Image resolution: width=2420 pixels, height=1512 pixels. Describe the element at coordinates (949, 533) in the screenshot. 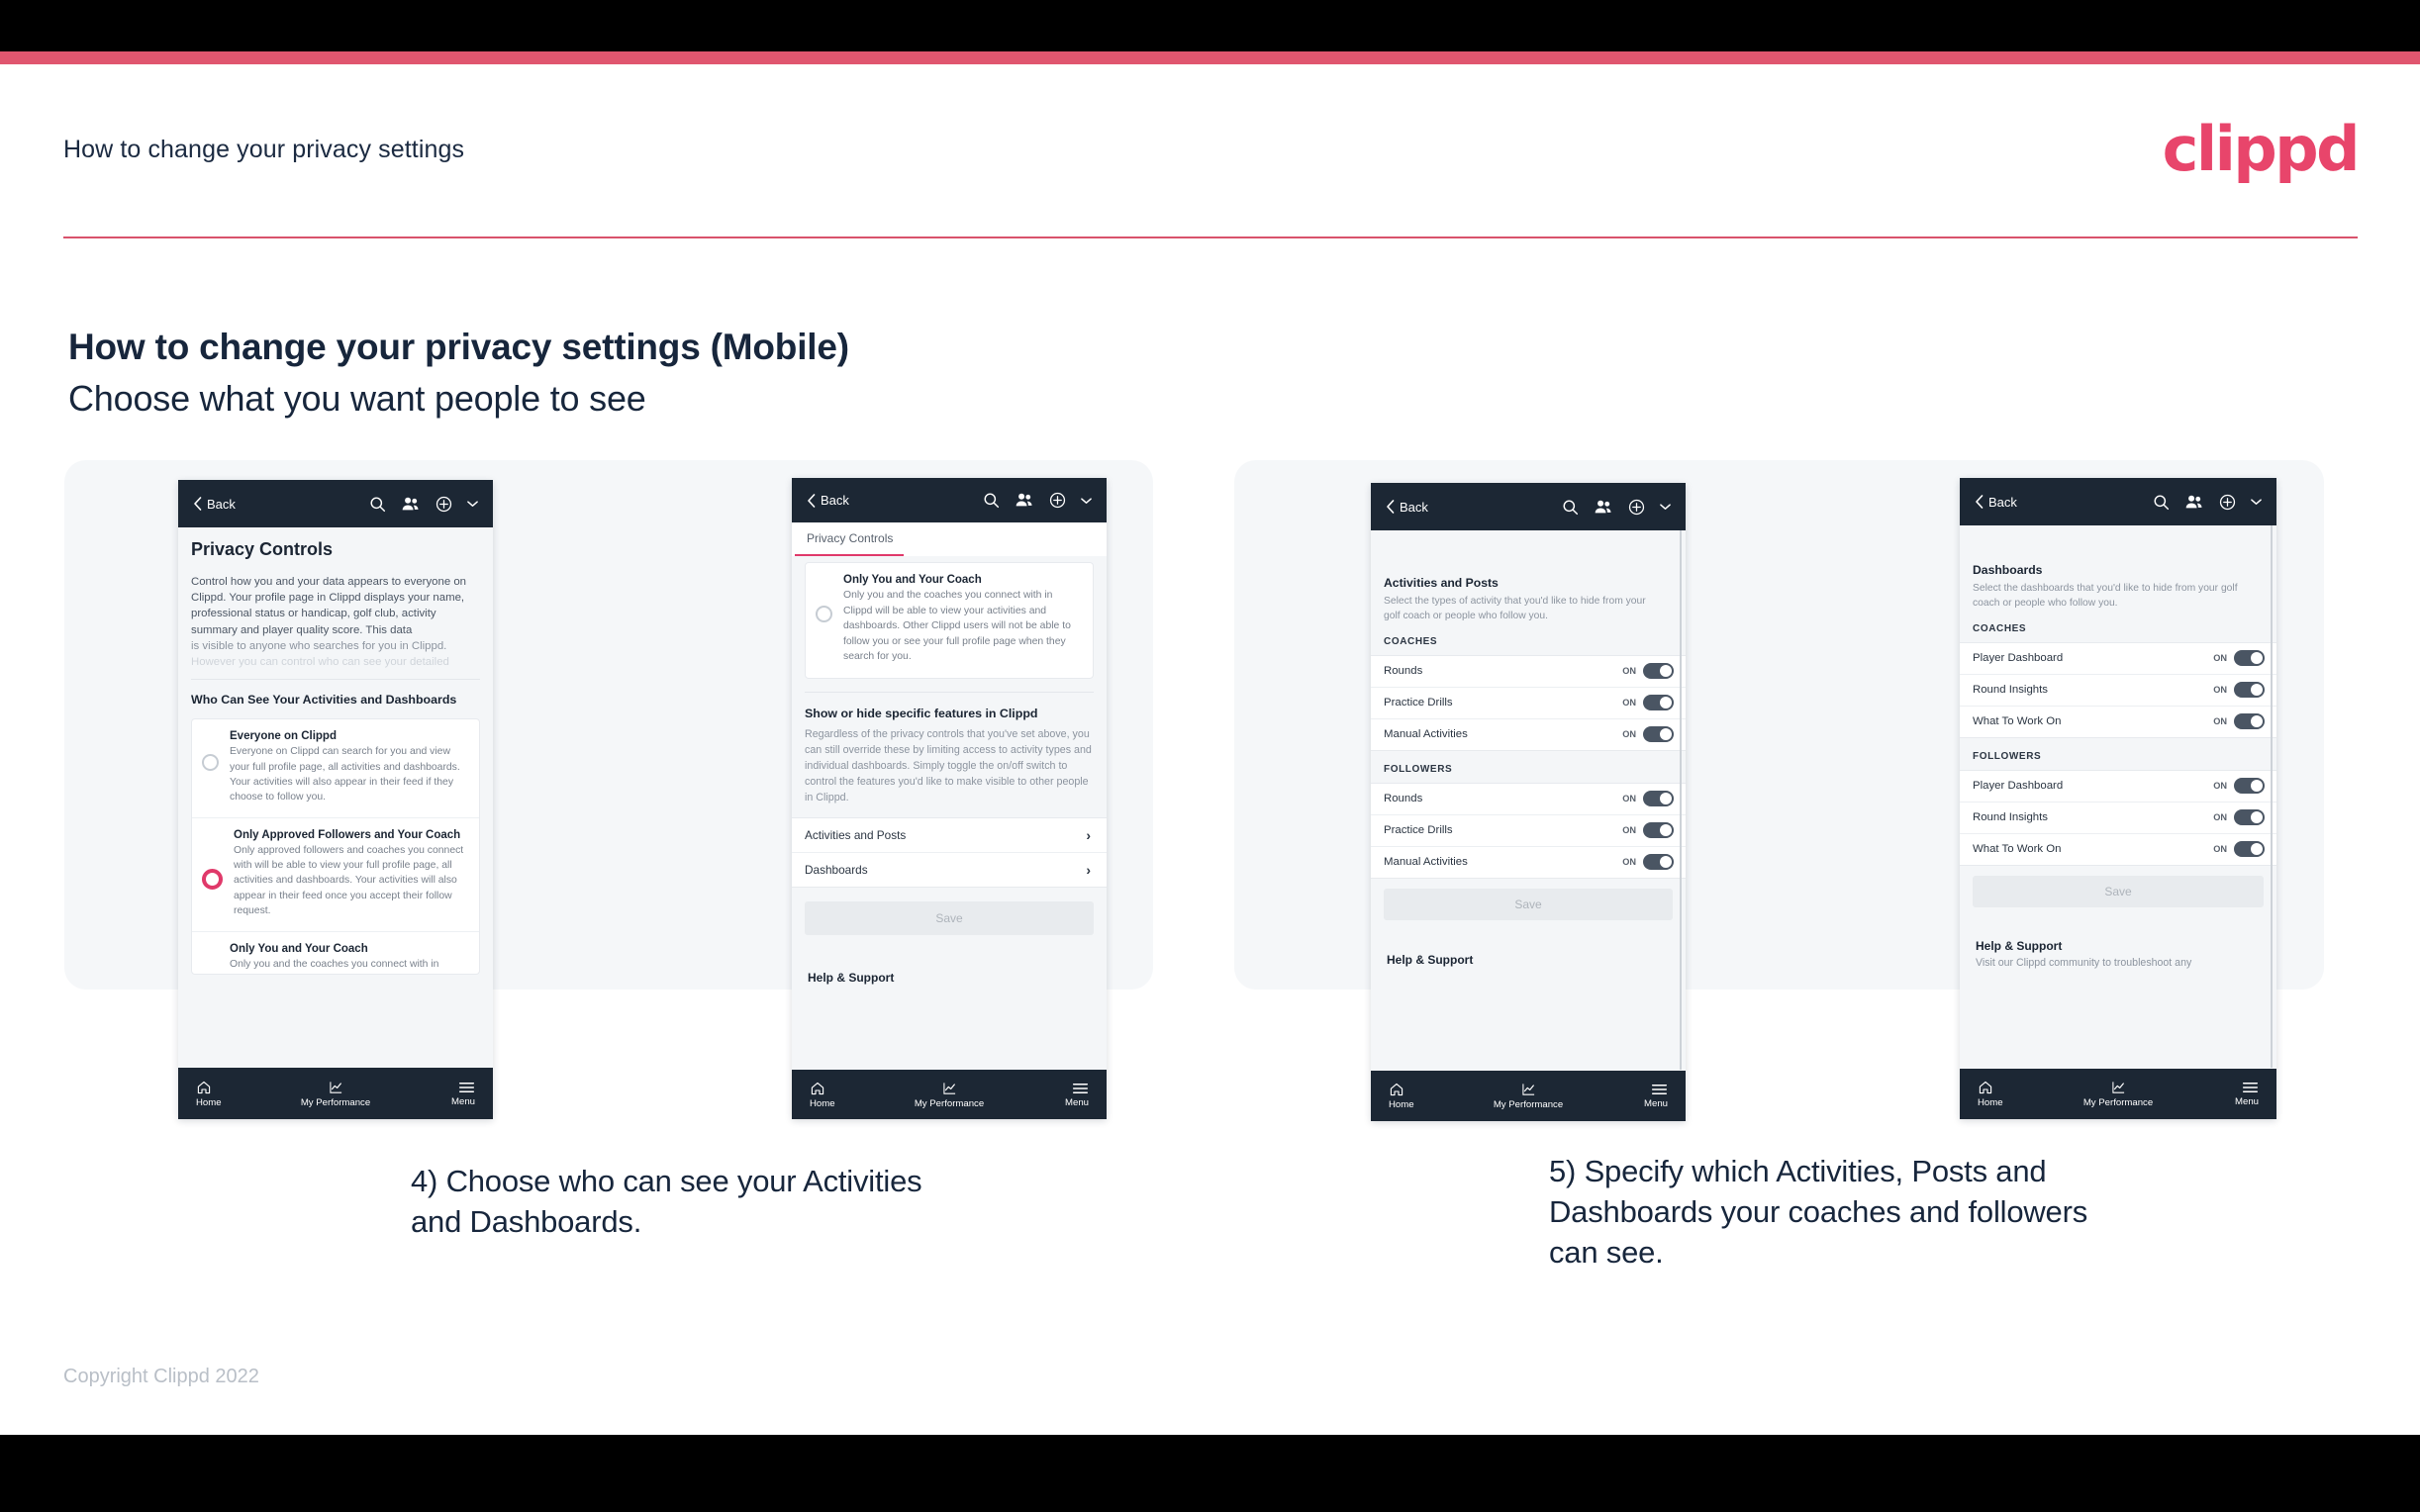

I see `tab-privacy-controls: Privacy Controls` at that location.